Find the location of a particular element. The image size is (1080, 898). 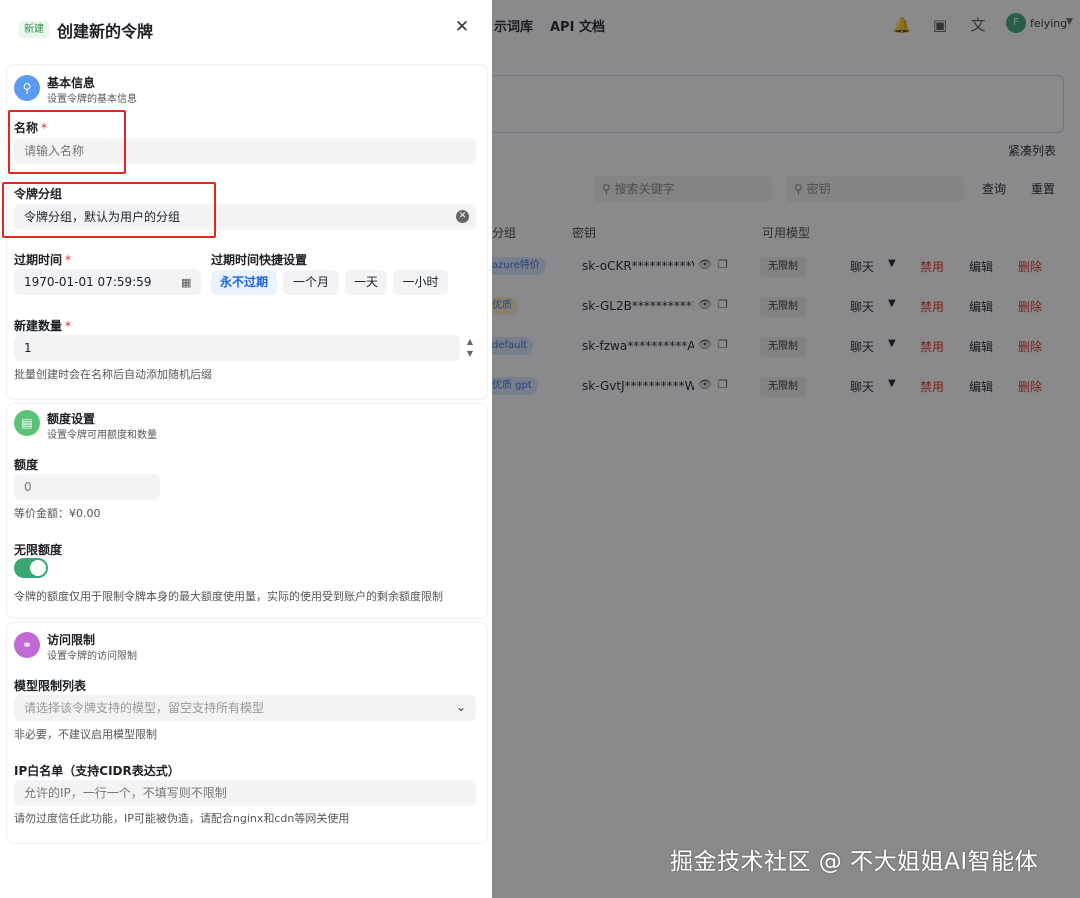

required-mark: * is located at coordinates (44, 128).